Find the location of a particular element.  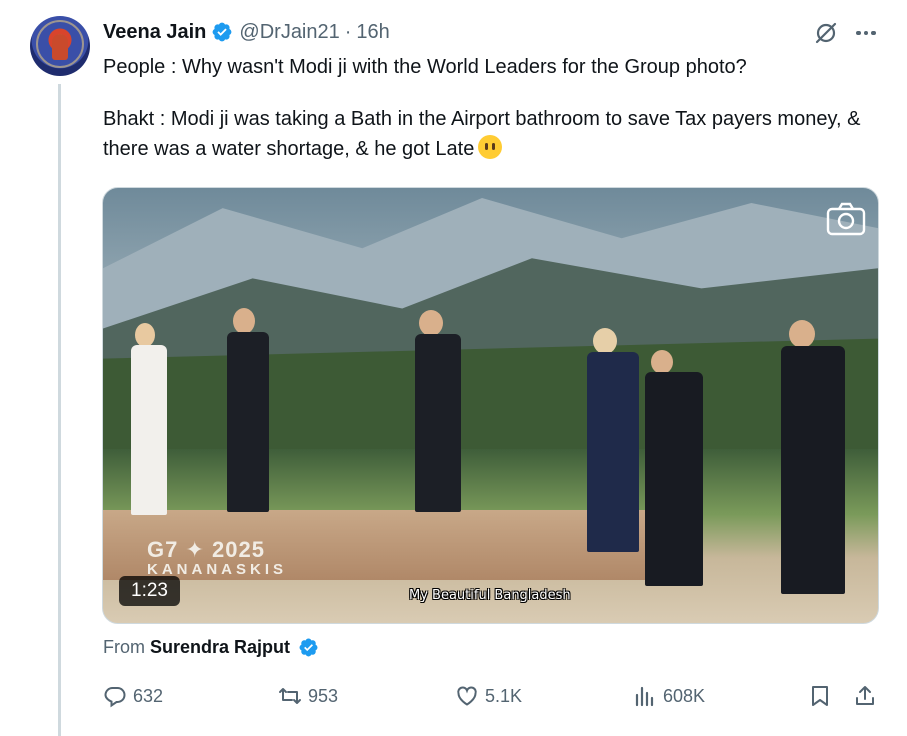

like-count: 5.1K is located at coordinates (504, 695).